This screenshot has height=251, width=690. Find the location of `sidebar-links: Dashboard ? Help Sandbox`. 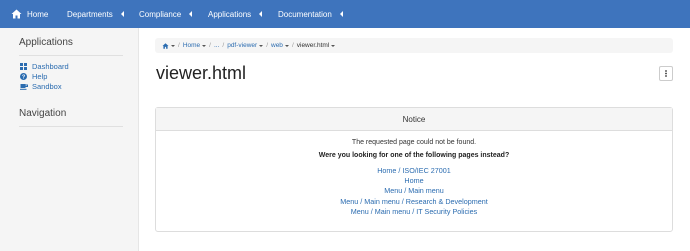

sidebar-links: Dashboard ? Help Sandbox is located at coordinates (78, 76).